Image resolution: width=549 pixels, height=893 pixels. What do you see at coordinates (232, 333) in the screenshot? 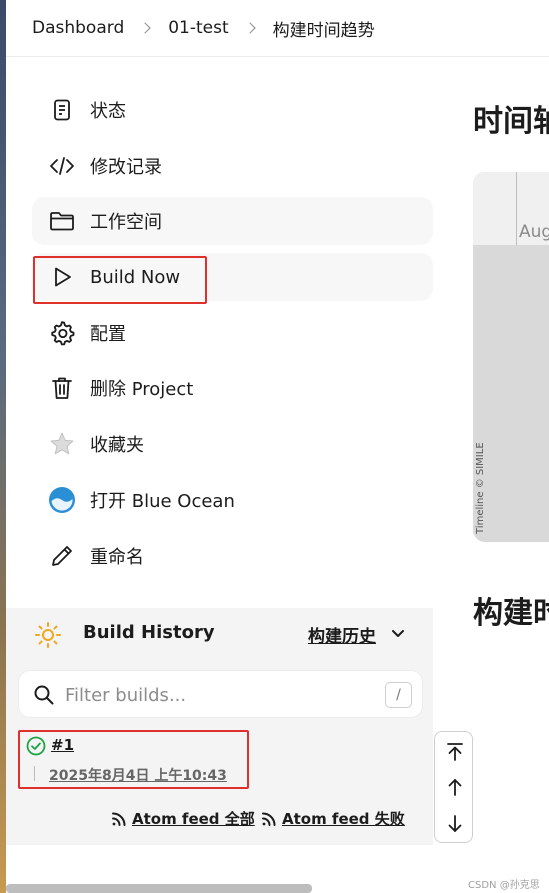
I see `nav-item-configure: 配置` at bounding box center [232, 333].